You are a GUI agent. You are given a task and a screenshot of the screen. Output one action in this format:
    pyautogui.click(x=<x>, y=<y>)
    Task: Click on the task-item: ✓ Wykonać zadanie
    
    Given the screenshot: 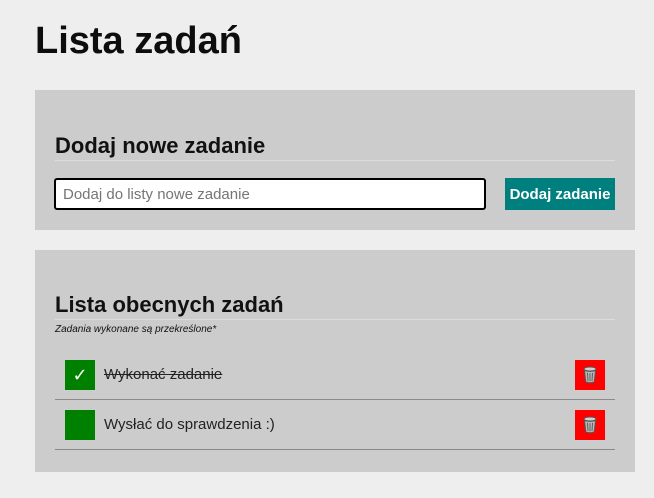 What is the action you would take?
    pyautogui.click(x=335, y=375)
    